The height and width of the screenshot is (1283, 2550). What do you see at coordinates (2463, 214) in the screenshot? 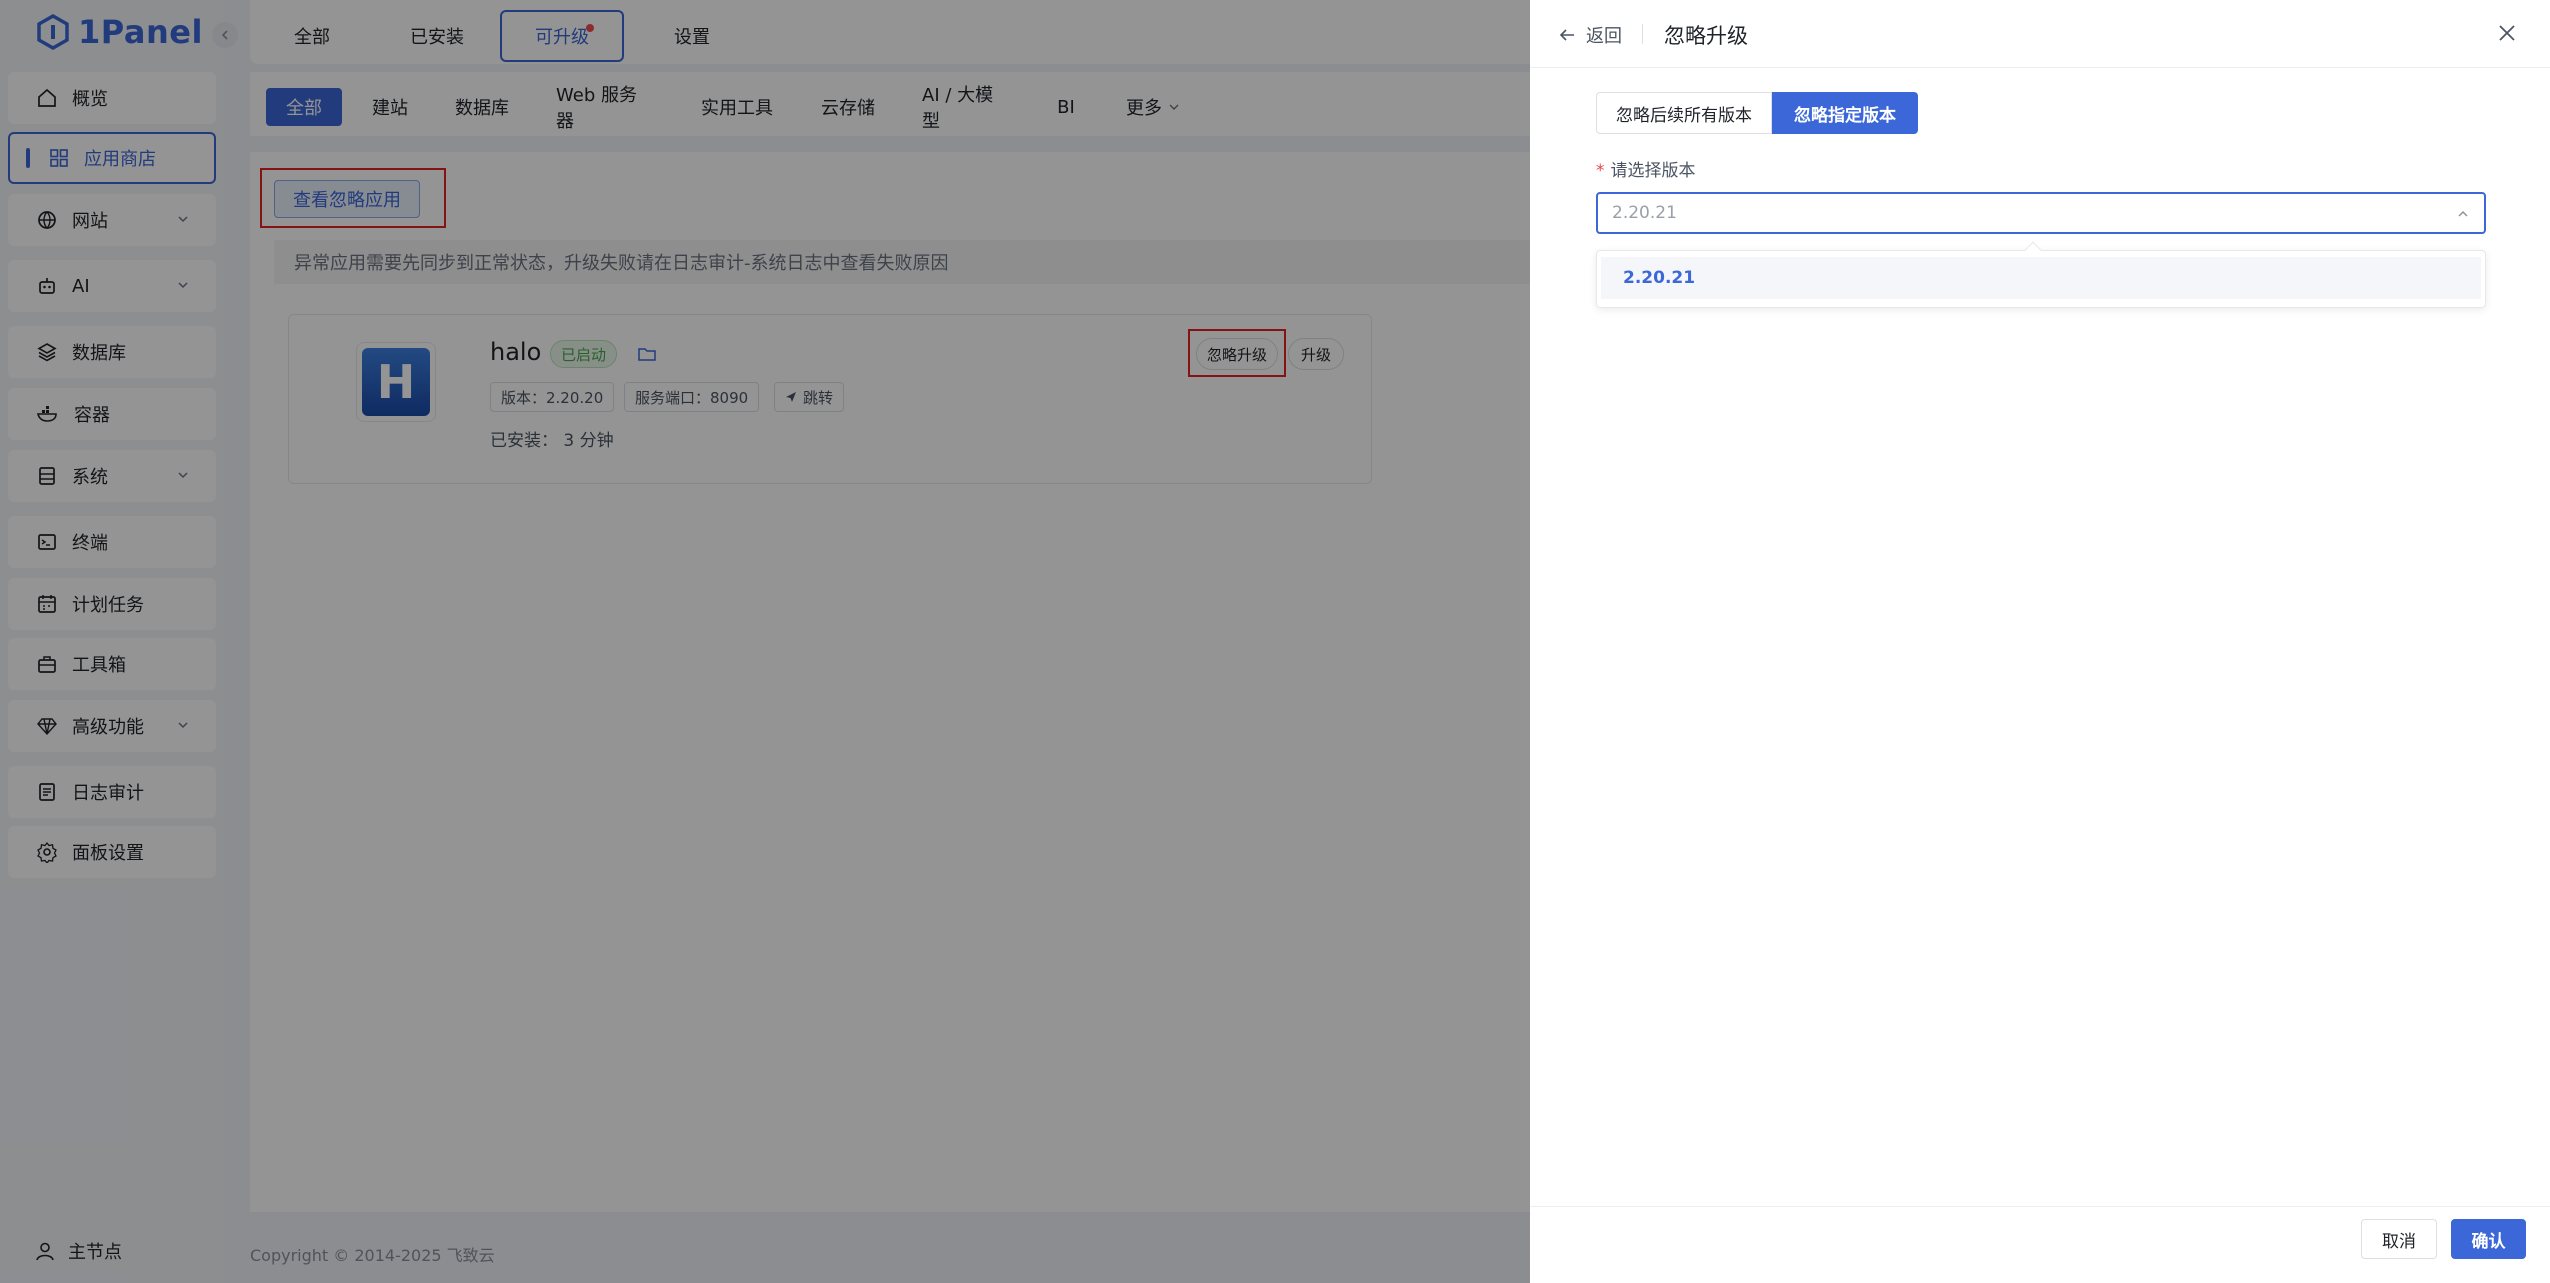
I see `chevron-up-icon` at bounding box center [2463, 214].